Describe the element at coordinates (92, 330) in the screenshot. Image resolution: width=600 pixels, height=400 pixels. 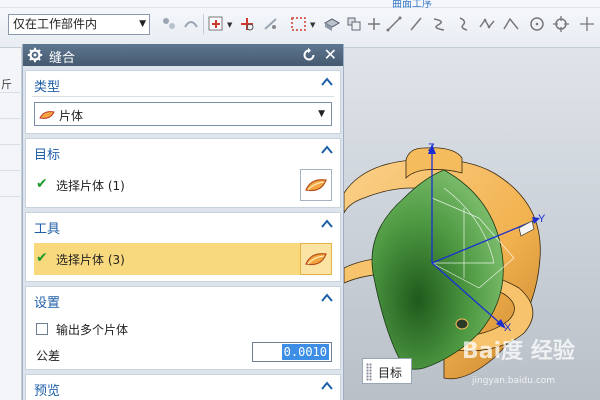
I see `output-multiple-label: 输出多个片体` at that location.